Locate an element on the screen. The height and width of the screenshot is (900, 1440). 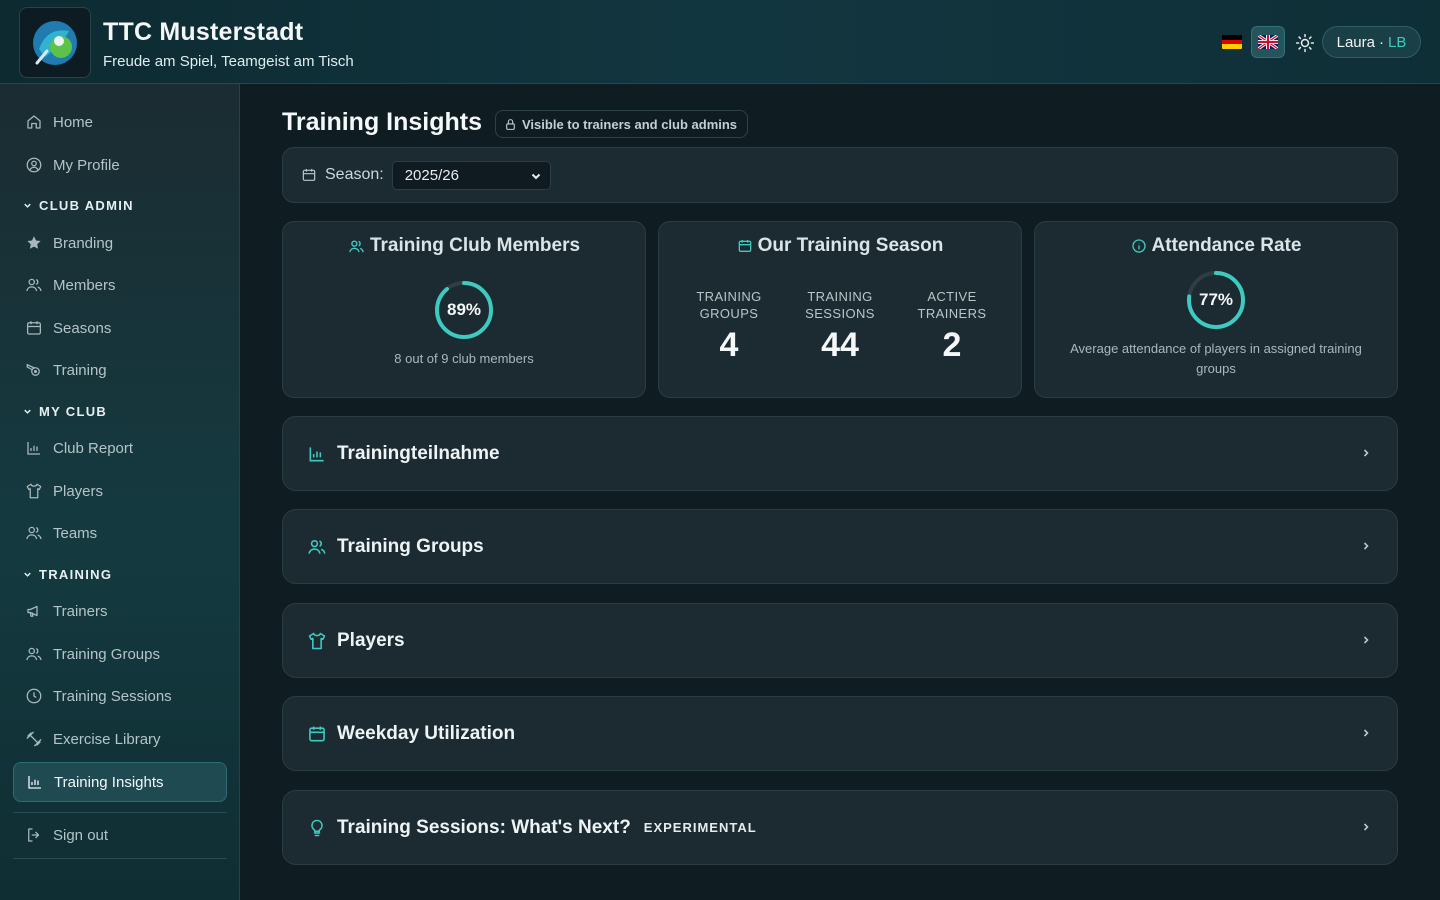
sidebar-item-trainers: Trainers is located at coordinates (120, 611).